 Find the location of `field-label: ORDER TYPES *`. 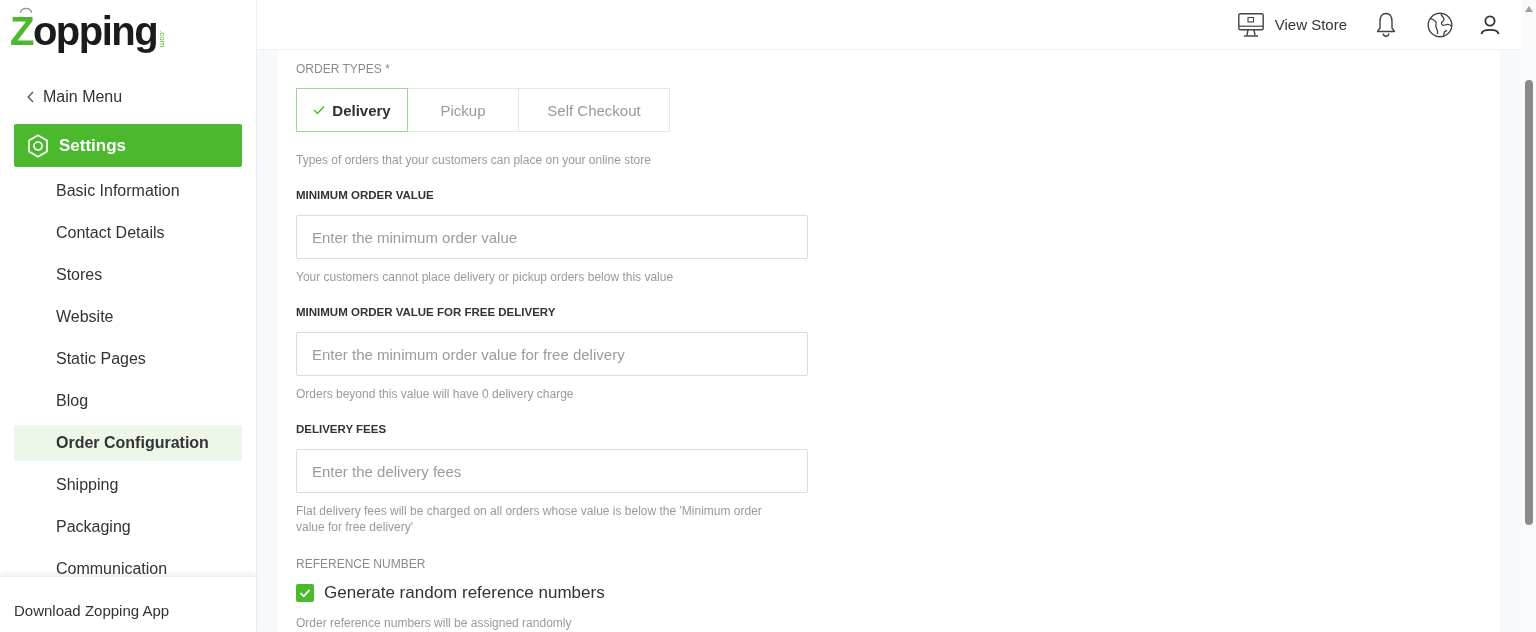

field-label: ORDER TYPES * is located at coordinates (343, 69).